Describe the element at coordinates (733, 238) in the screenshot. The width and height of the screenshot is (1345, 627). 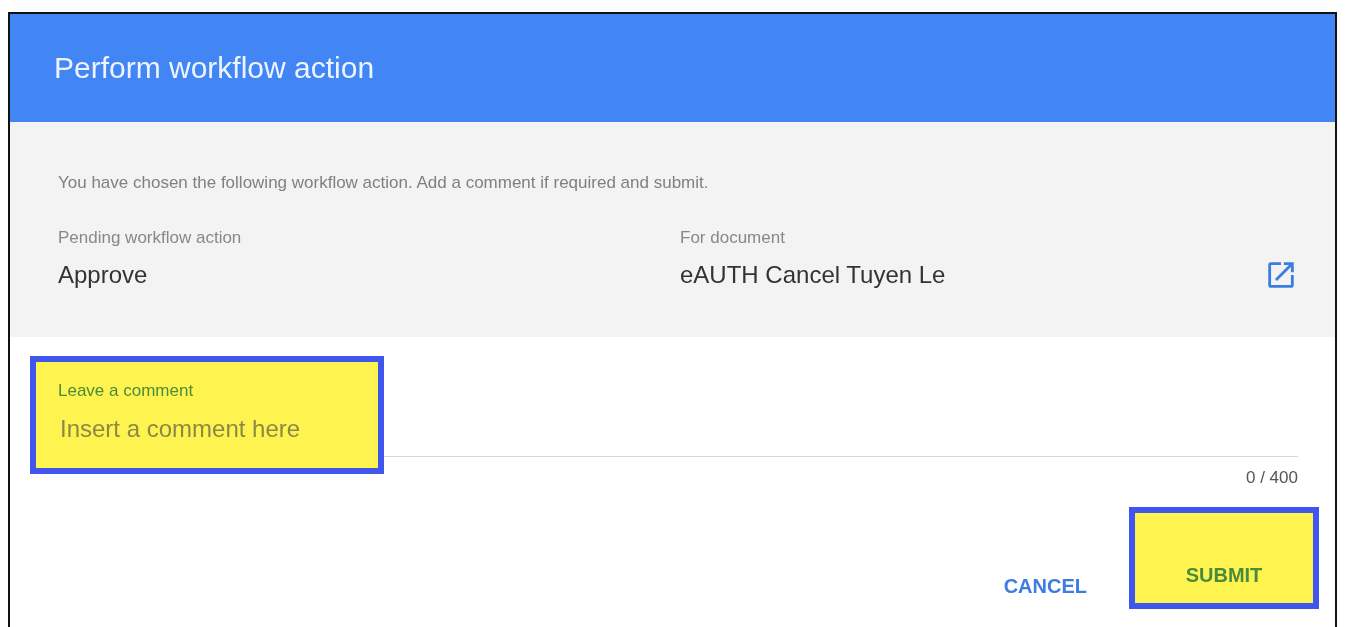
I see `detail-label: For document` at that location.